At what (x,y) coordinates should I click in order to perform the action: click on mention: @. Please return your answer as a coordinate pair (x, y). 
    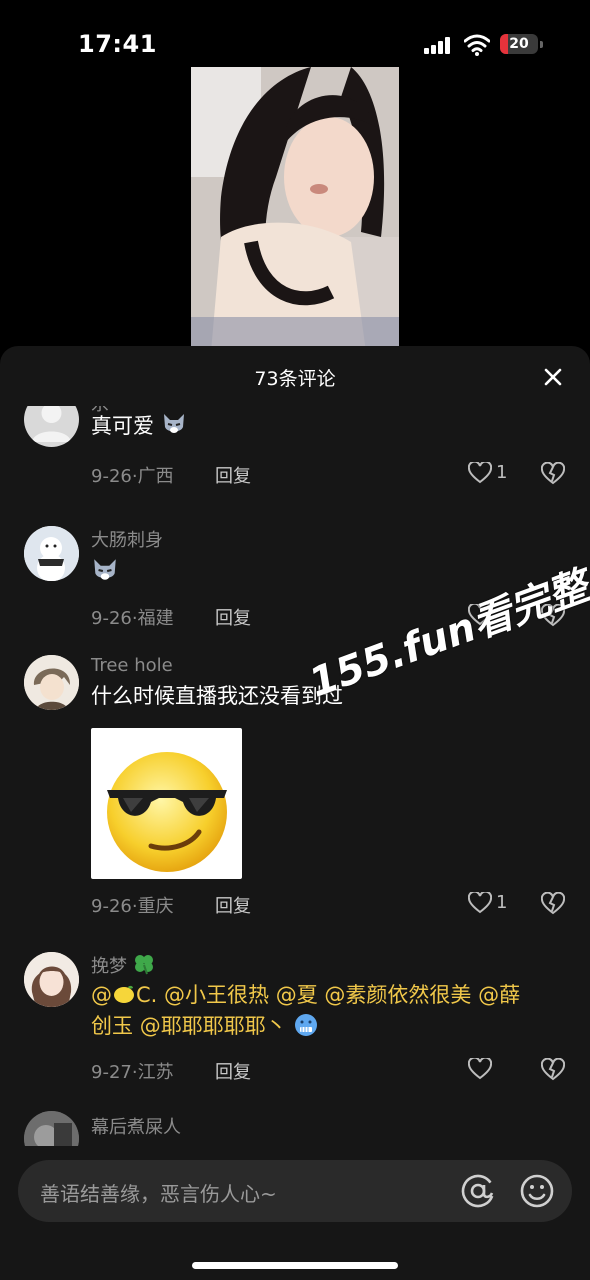
    Looking at the image, I should click on (101, 995).